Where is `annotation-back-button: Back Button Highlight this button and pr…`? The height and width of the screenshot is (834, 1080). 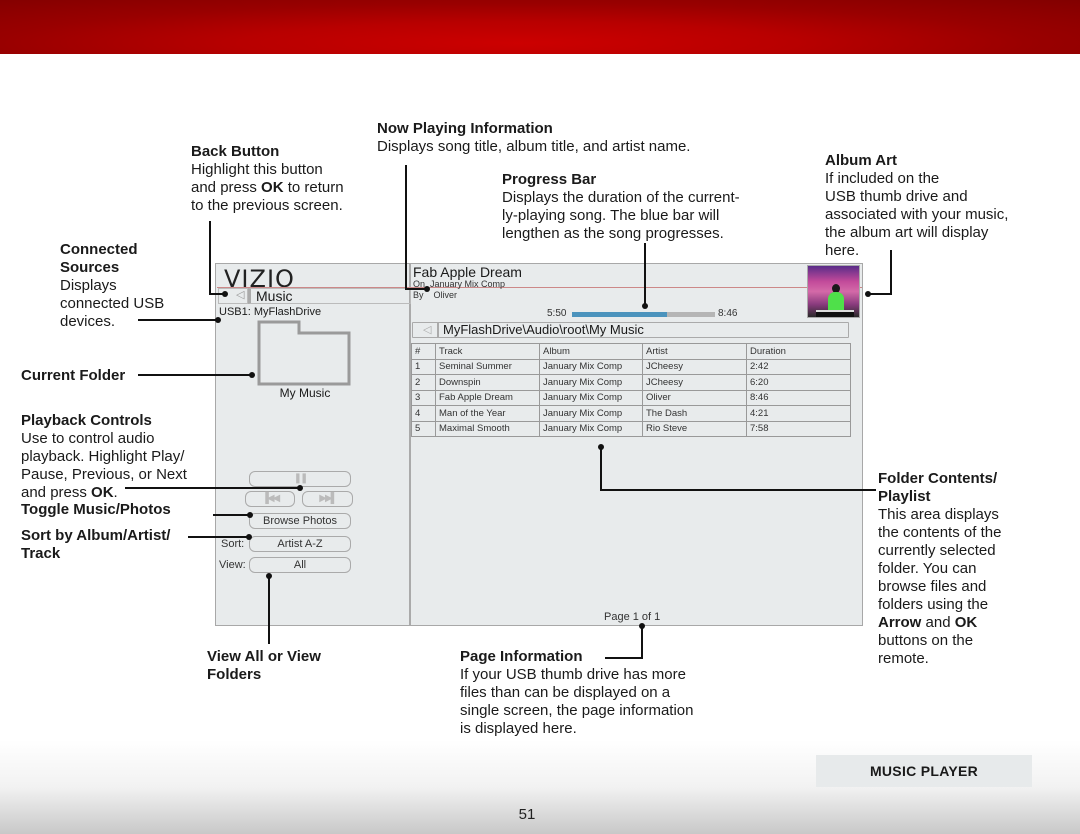
annotation-back-button: Back Button Highlight this button and pr… is located at coordinates (267, 179).